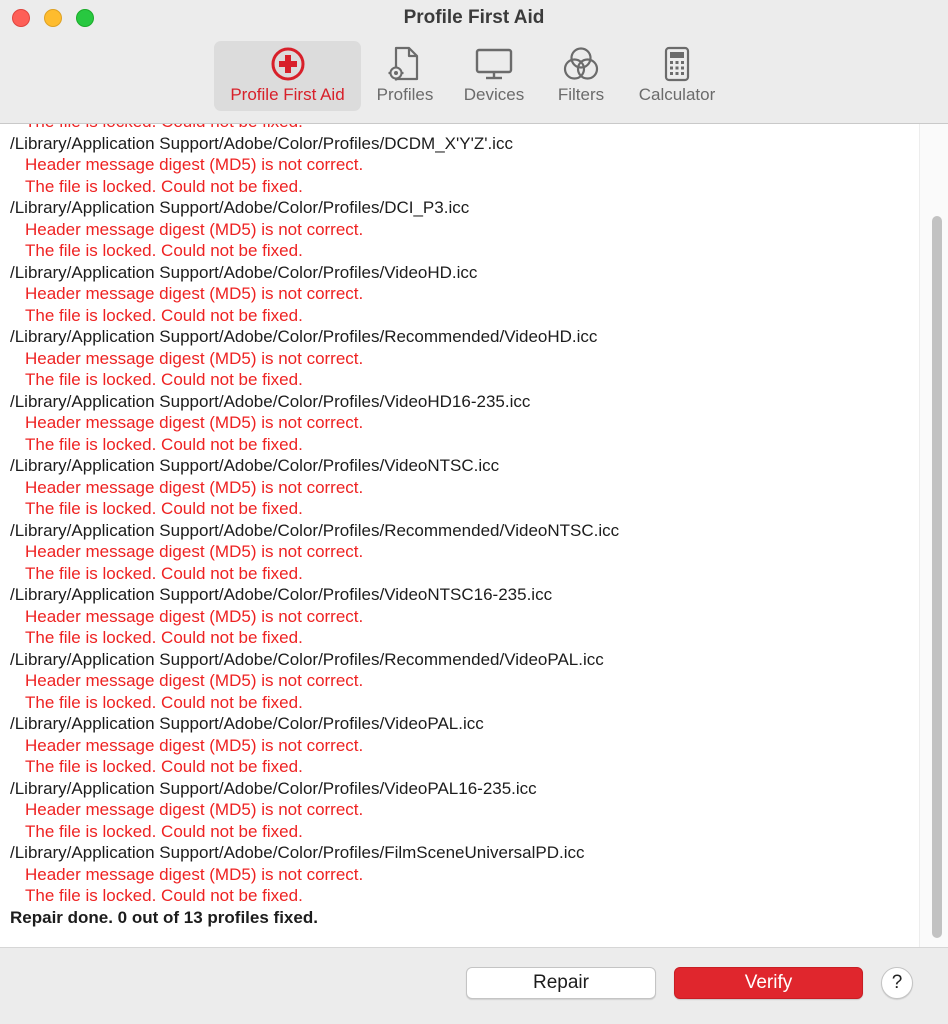 The height and width of the screenshot is (1024, 948). Describe the element at coordinates (897, 983) in the screenshot. I see `help-button: ?` at that location.